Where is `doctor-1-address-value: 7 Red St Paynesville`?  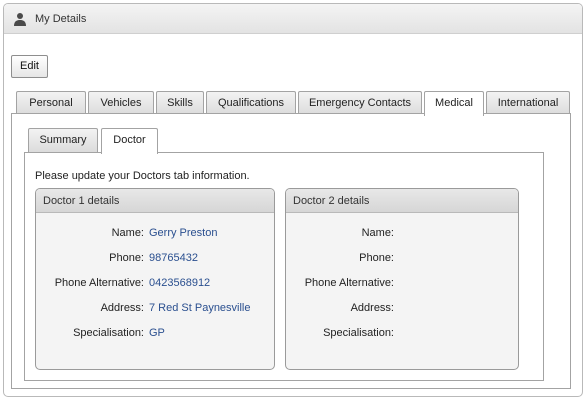 doctor-1-address-value: 7 Red St Paynesville is located at coordinates (200, 308).